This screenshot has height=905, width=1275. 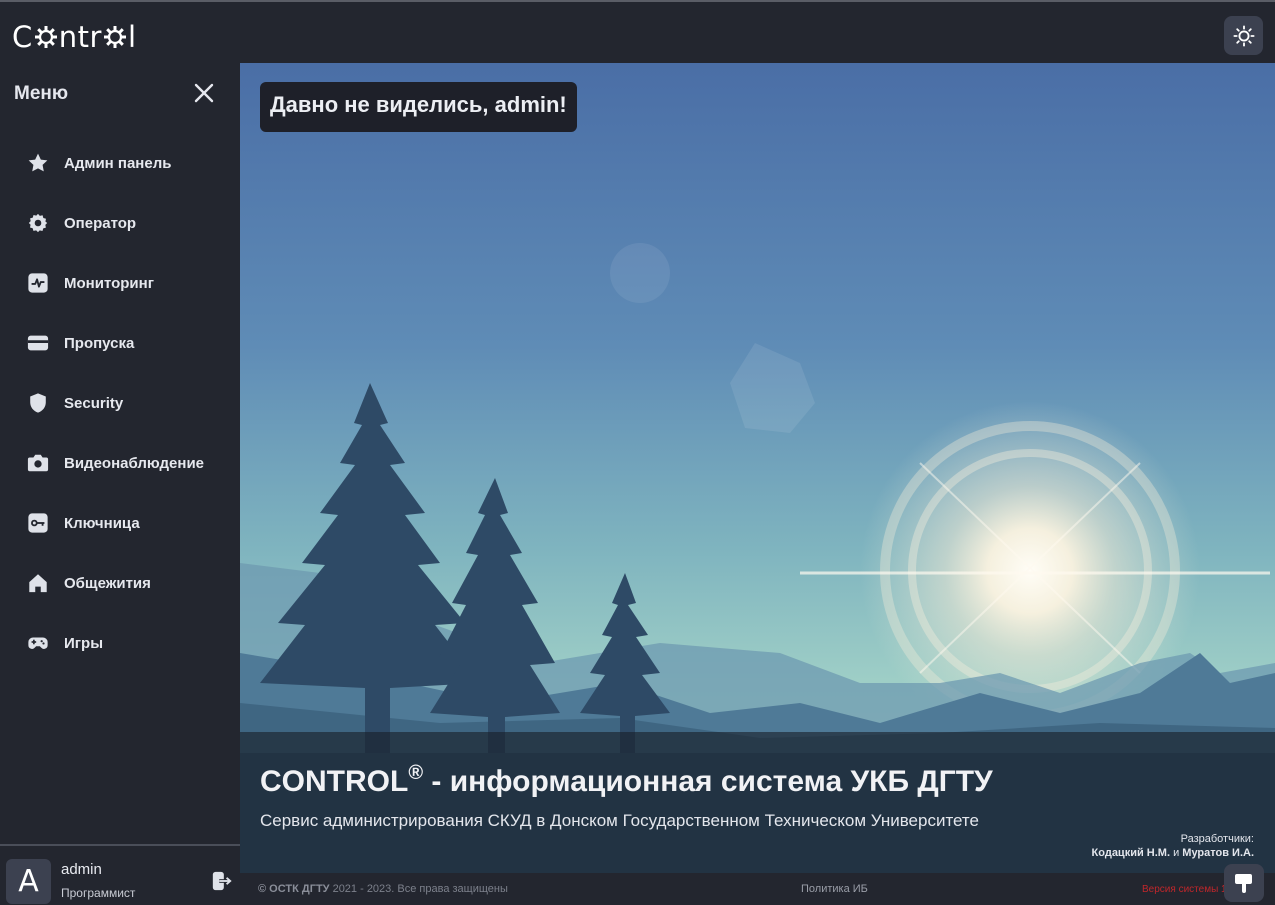 I want to click on sidebar-item-monitoring: Мониторинг, so click(x=120, y=283).